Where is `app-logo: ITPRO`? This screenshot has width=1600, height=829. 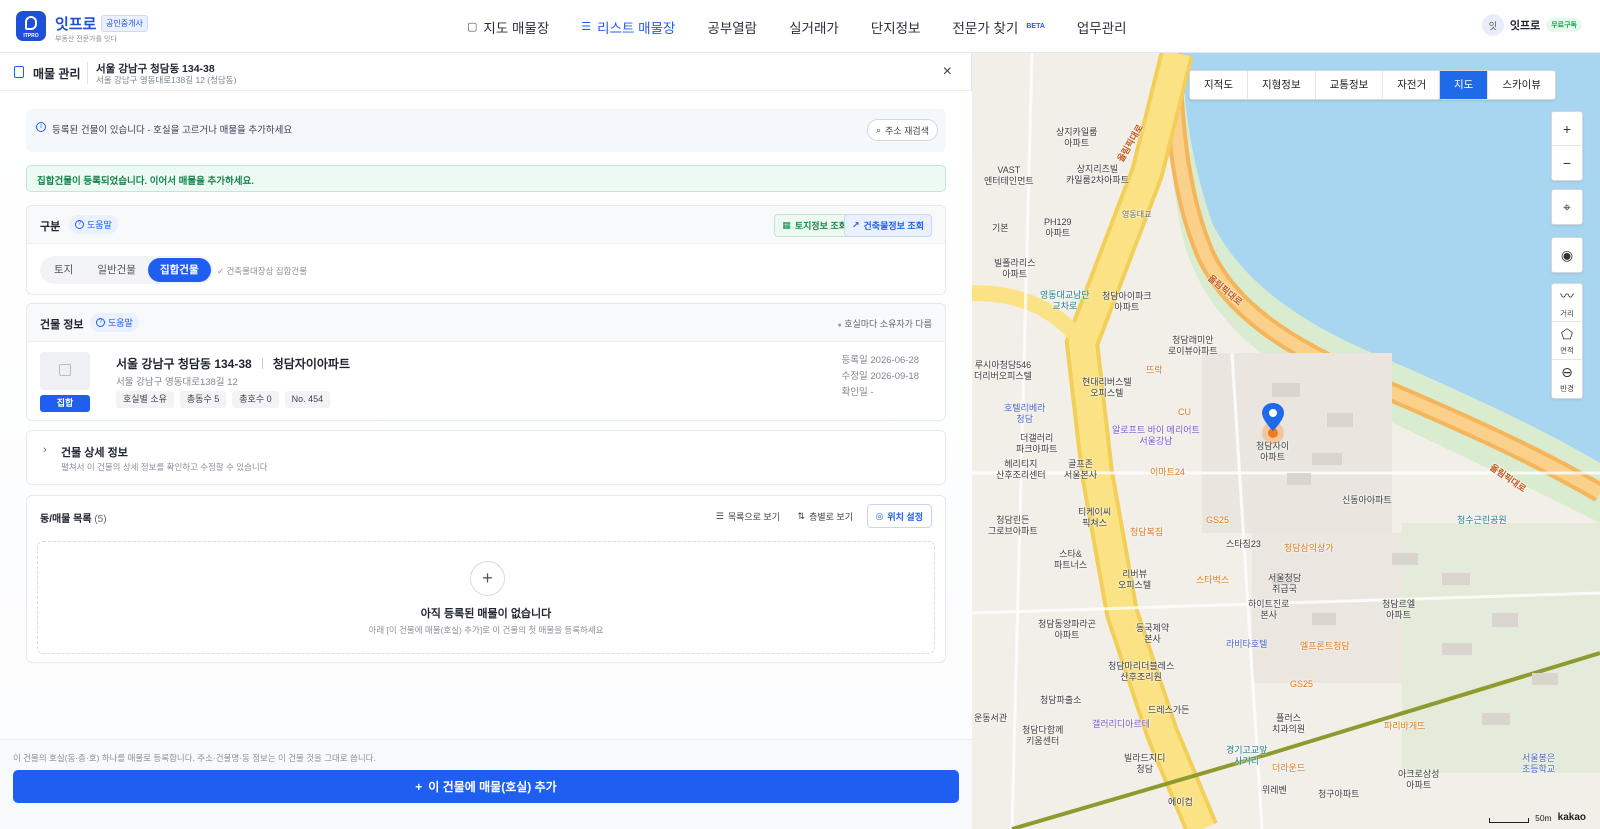 app-logo: ITPRO is located at coordinates (31, 26).